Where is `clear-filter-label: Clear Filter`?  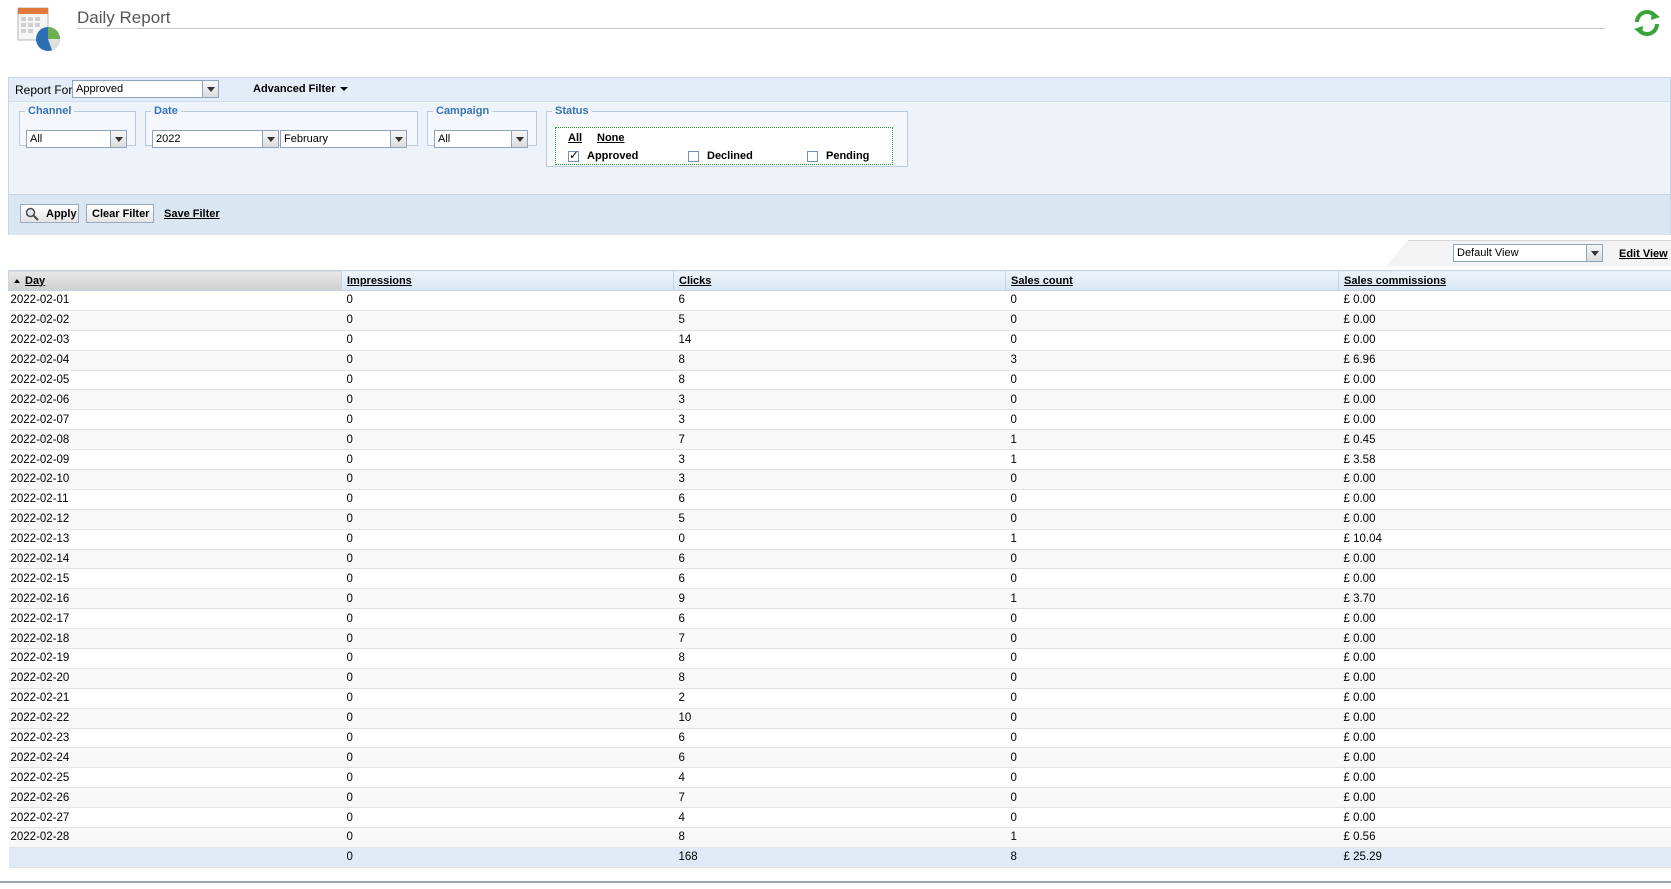 clear-filter-label: Clear Filter is located at coordinates (121, 214).